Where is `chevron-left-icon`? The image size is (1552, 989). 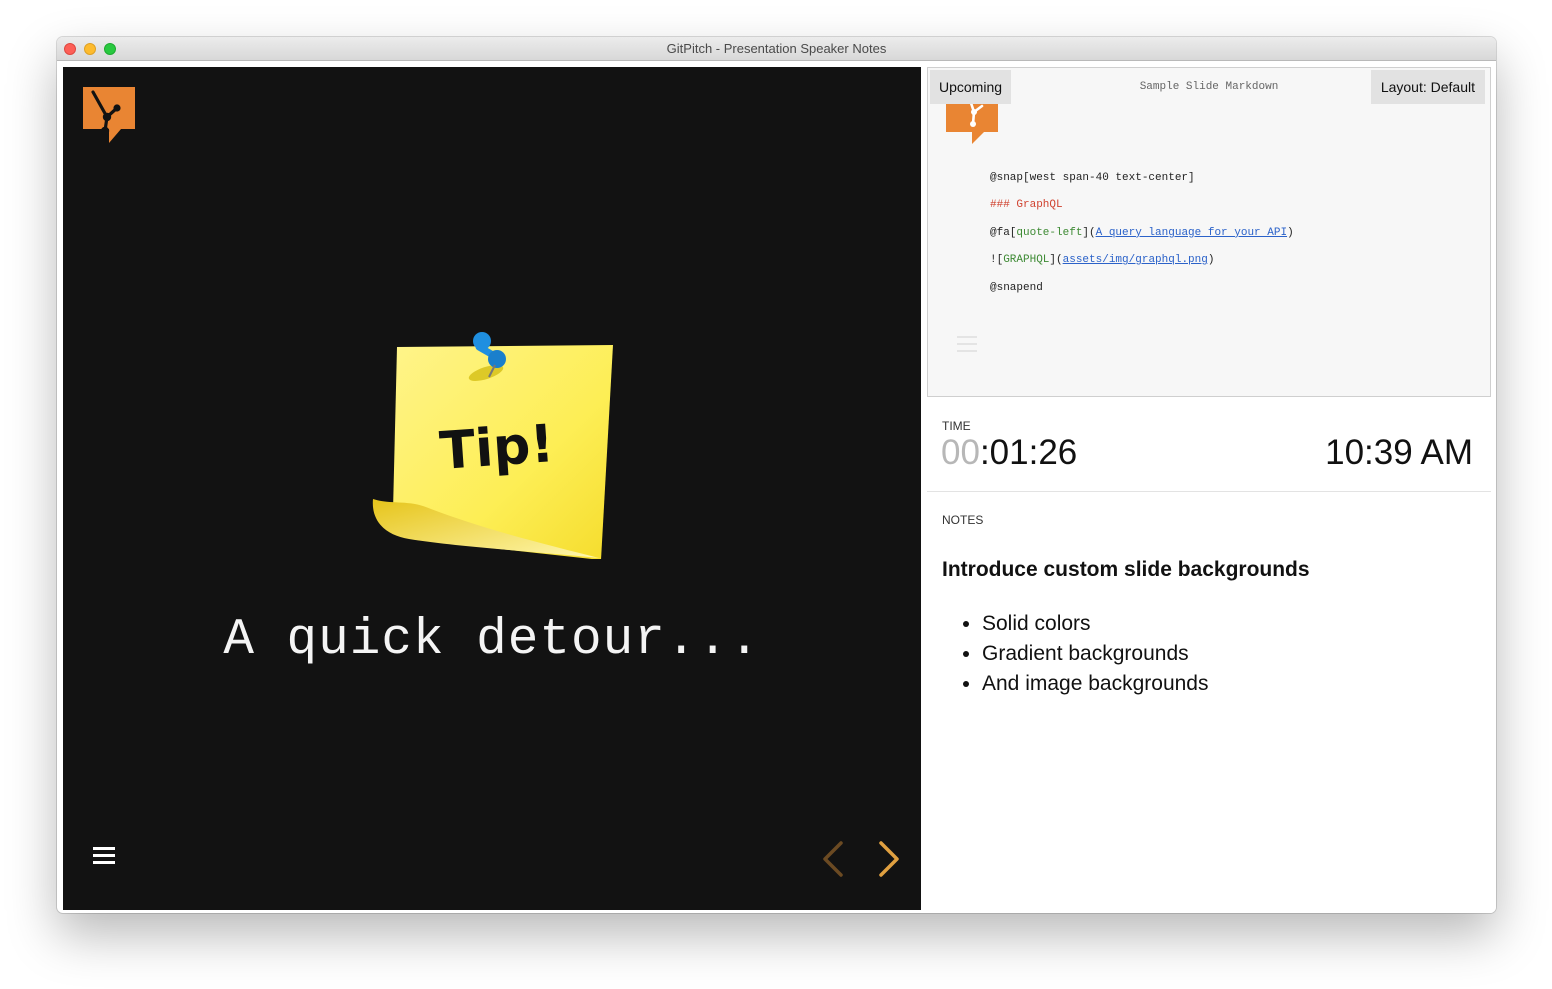 chevron-left-icon is located at coordinates (833, 859).